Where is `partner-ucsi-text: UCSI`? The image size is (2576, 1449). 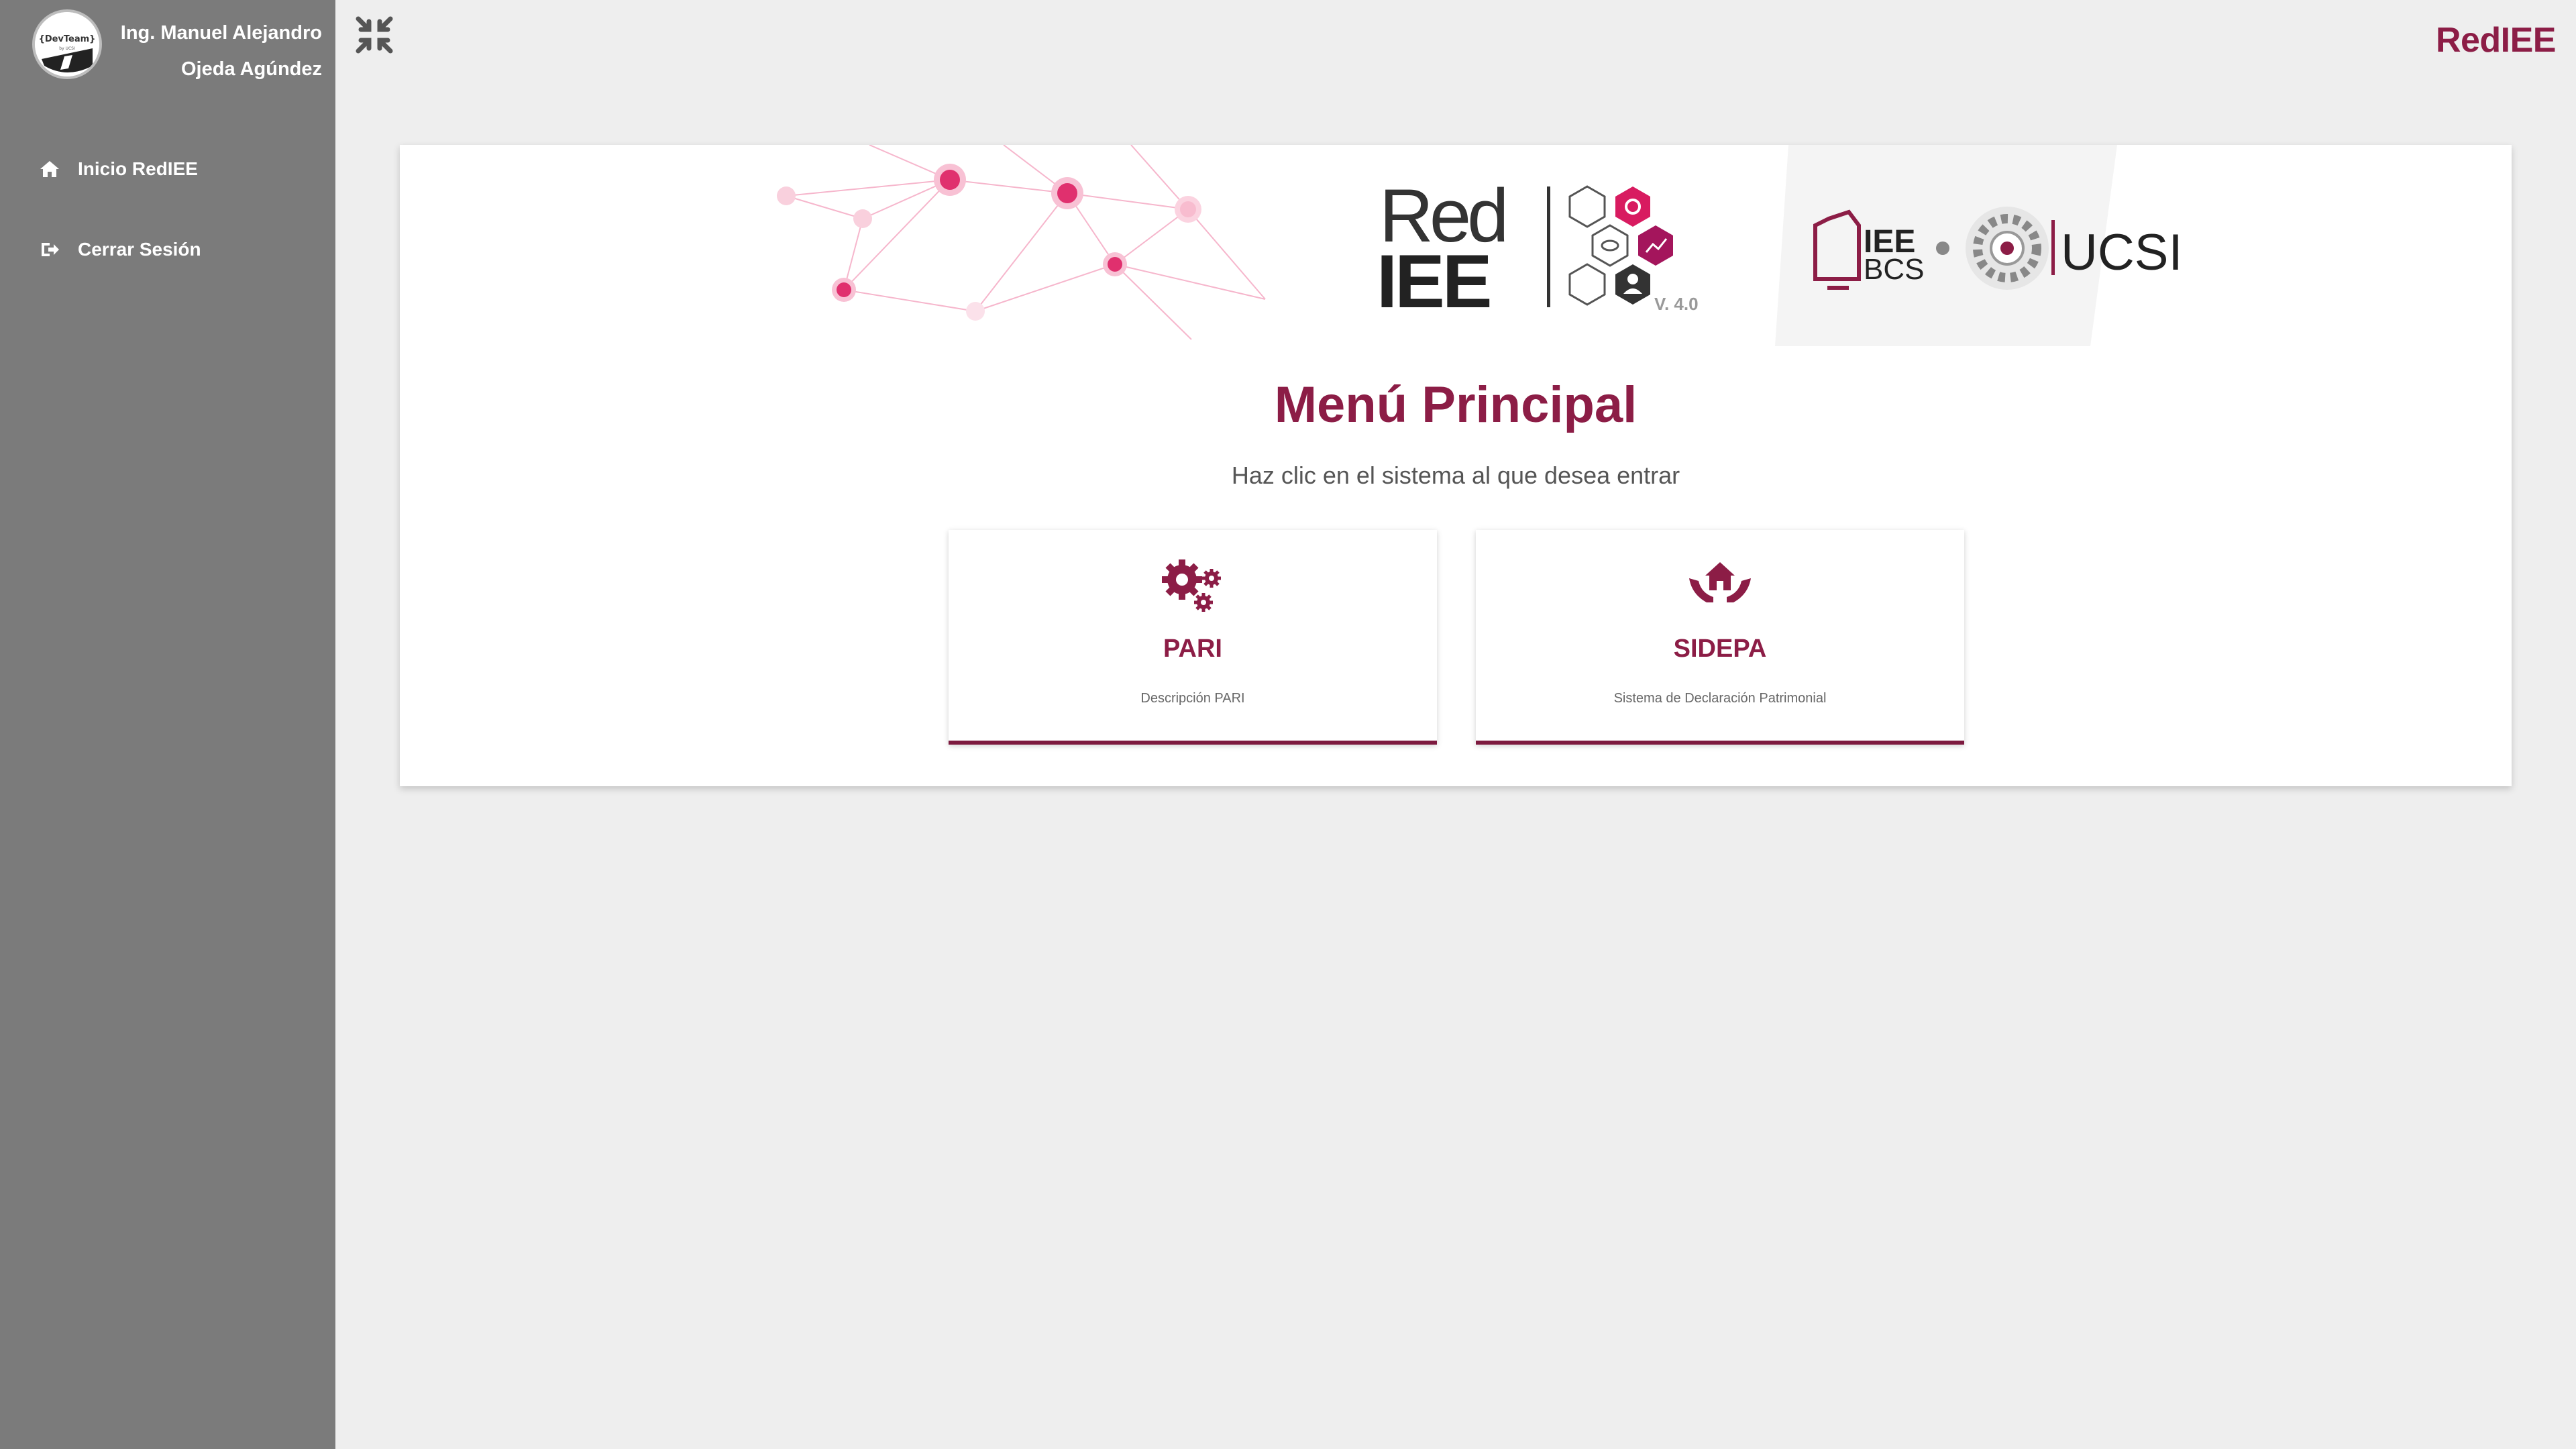
partner-ucsi-text: UCSI is located at coordinates (2122, 252).